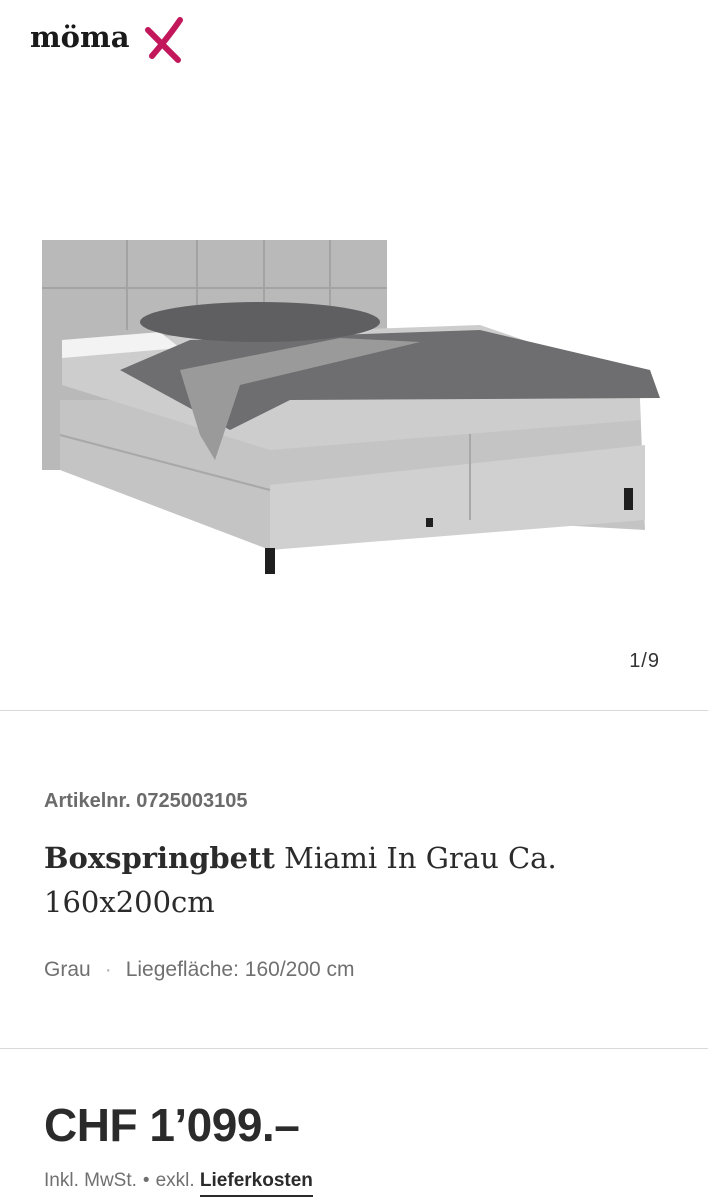  I want to click on vat-note: Inkl. MwSt., so click(90, 1180).